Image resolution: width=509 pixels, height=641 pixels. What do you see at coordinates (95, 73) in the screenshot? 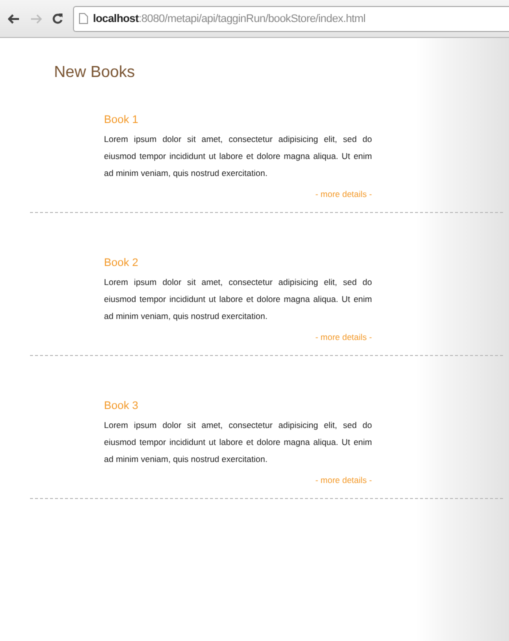
I see `page-heading: New Books` at bounding box center [95, 73].